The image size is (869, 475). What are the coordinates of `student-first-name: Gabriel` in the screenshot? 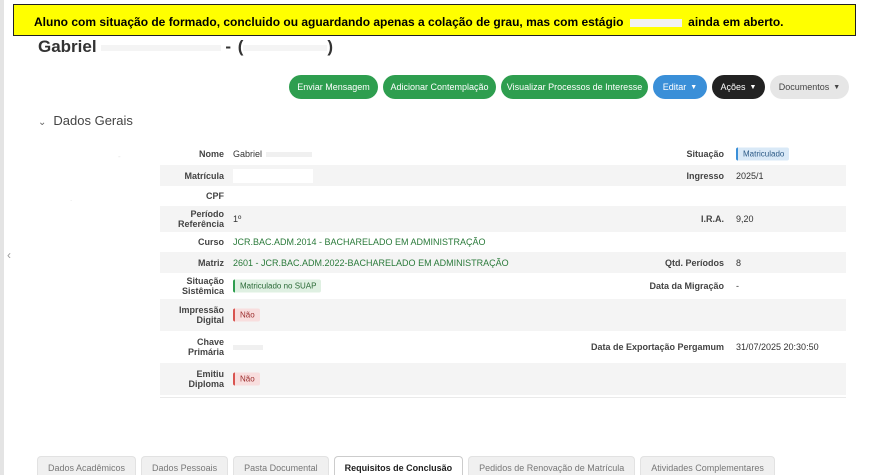 It's located at (67, 46).